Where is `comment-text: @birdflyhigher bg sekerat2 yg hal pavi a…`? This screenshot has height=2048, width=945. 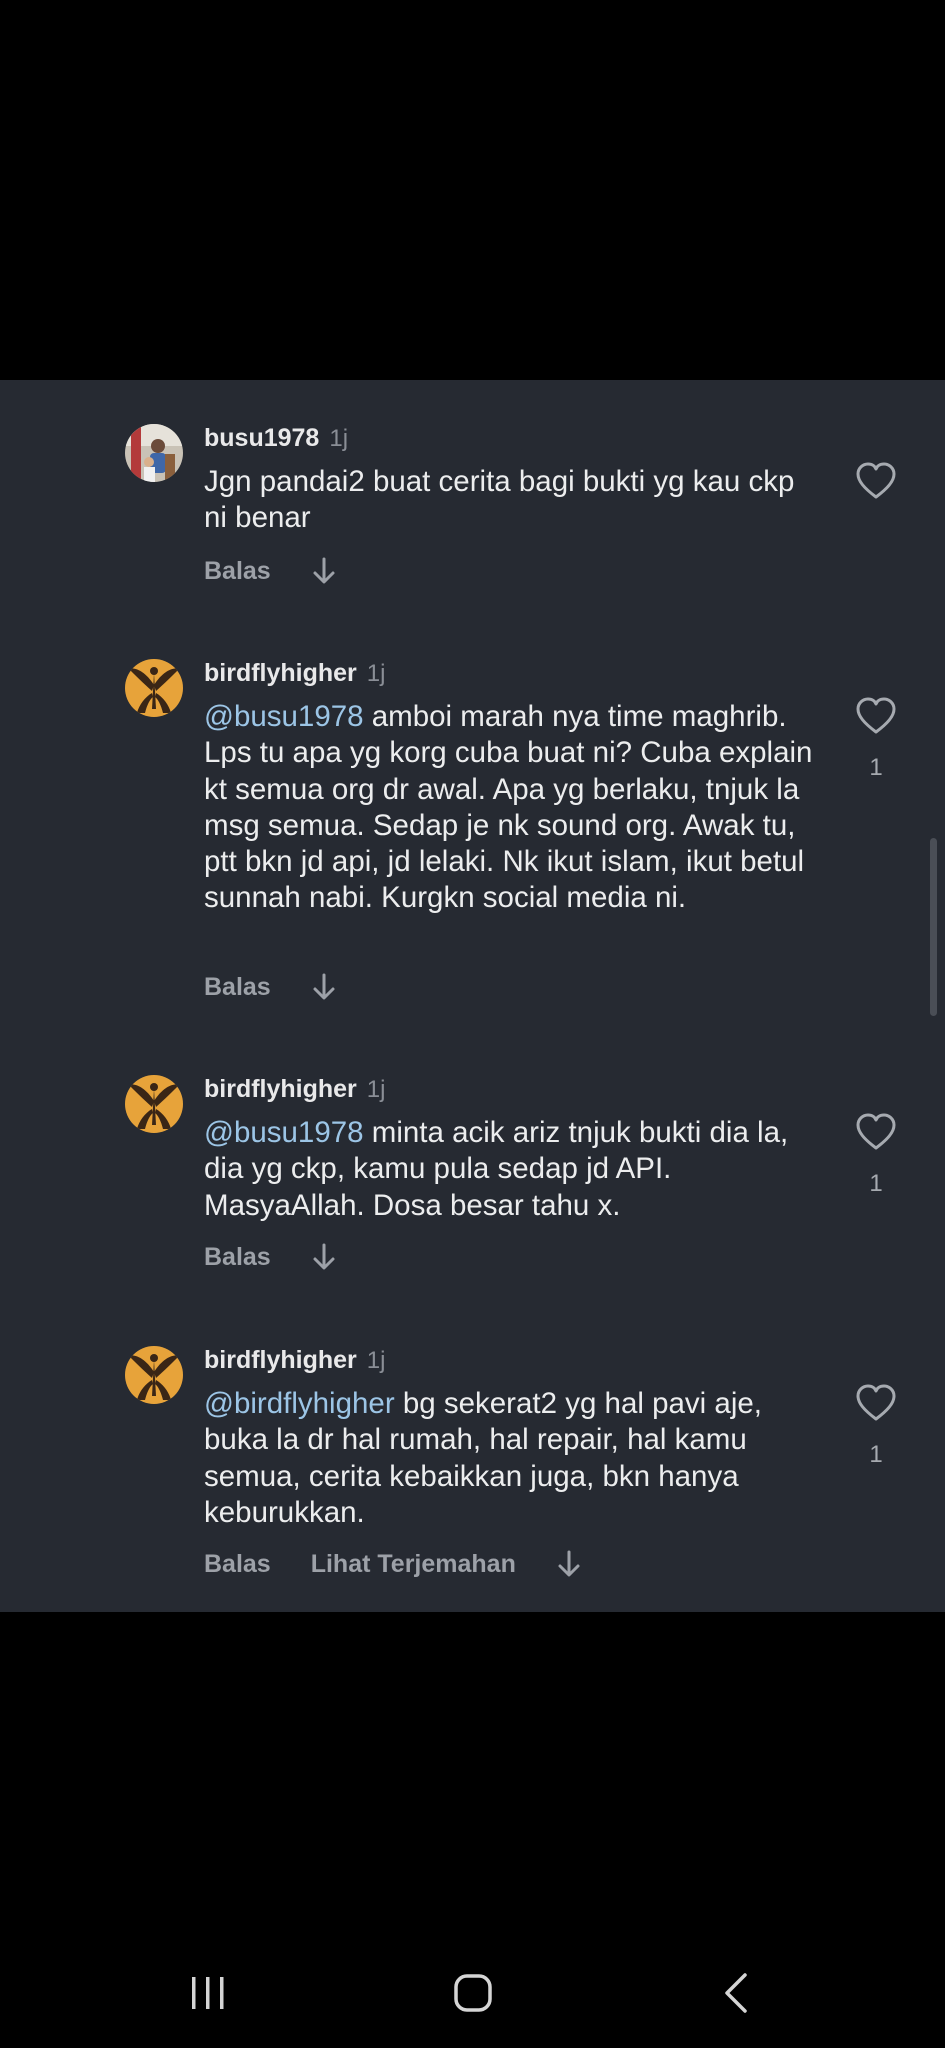 comment-text: @birdflyhigher bg sekerat2 yg hal pavi a… is located at coordinates (514, 1458).